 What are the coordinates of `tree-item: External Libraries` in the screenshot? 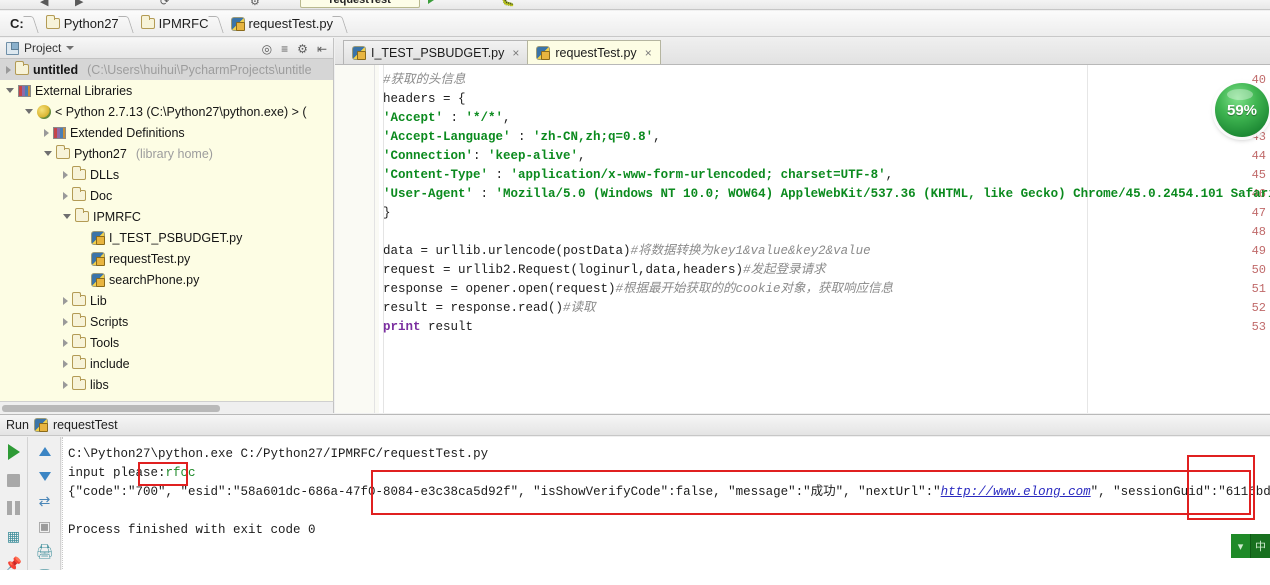 It's located at (166, 90).